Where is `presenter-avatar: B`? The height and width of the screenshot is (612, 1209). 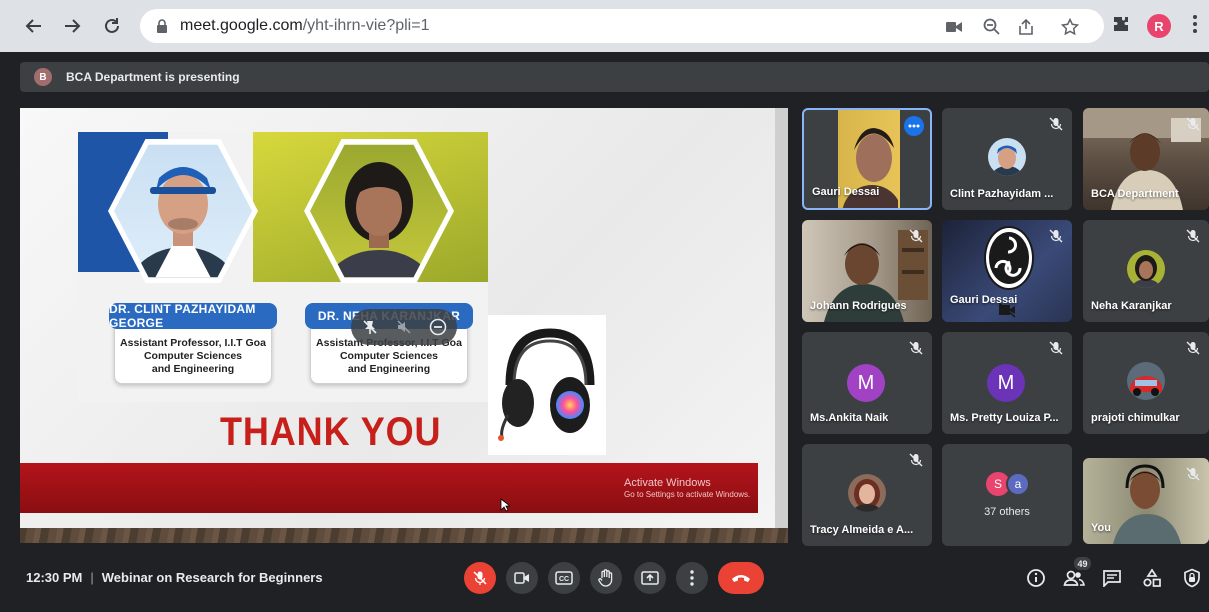
presenter-avatar: B is located at coordinates (43, 77).